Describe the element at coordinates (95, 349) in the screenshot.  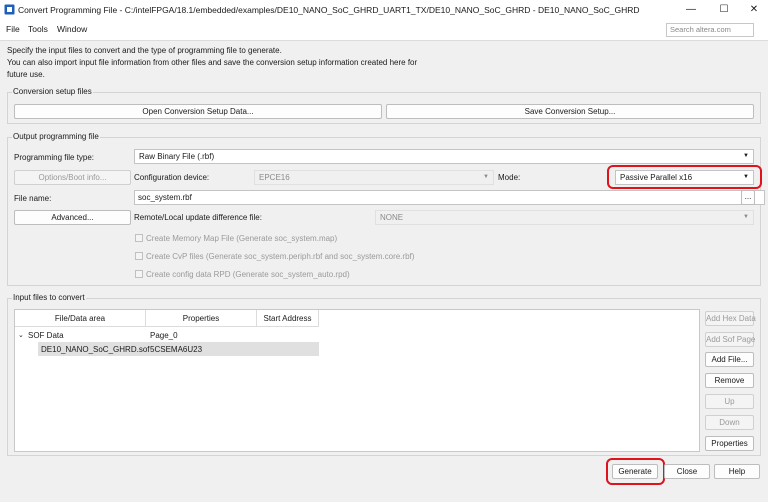
I see `sof-file-name: DE10_NANO_SoC_GHRD.sof` at that location.